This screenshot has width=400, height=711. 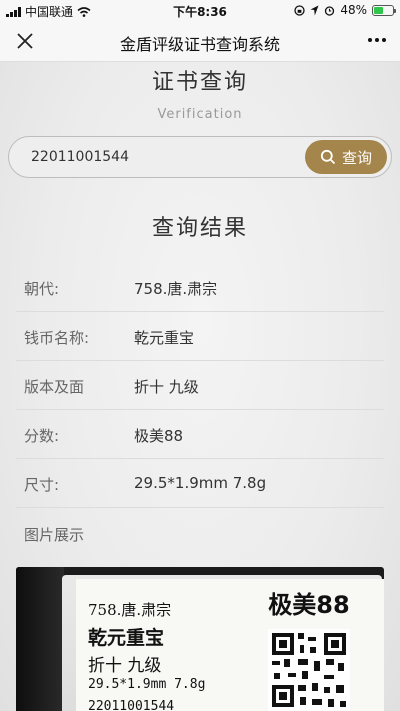 What do you see at coordinates (309, 605) in the screenshot?
I see `slab-grade: 极美88` at bounding box center [309, 605].